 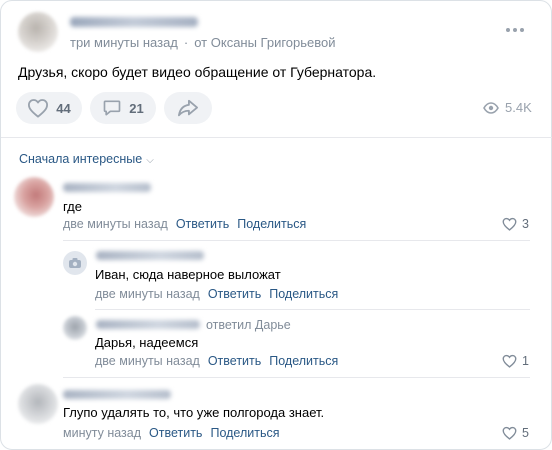 I want to click on comment-text: Иван, сюда наверное выложат, so click(x=188, y=274).